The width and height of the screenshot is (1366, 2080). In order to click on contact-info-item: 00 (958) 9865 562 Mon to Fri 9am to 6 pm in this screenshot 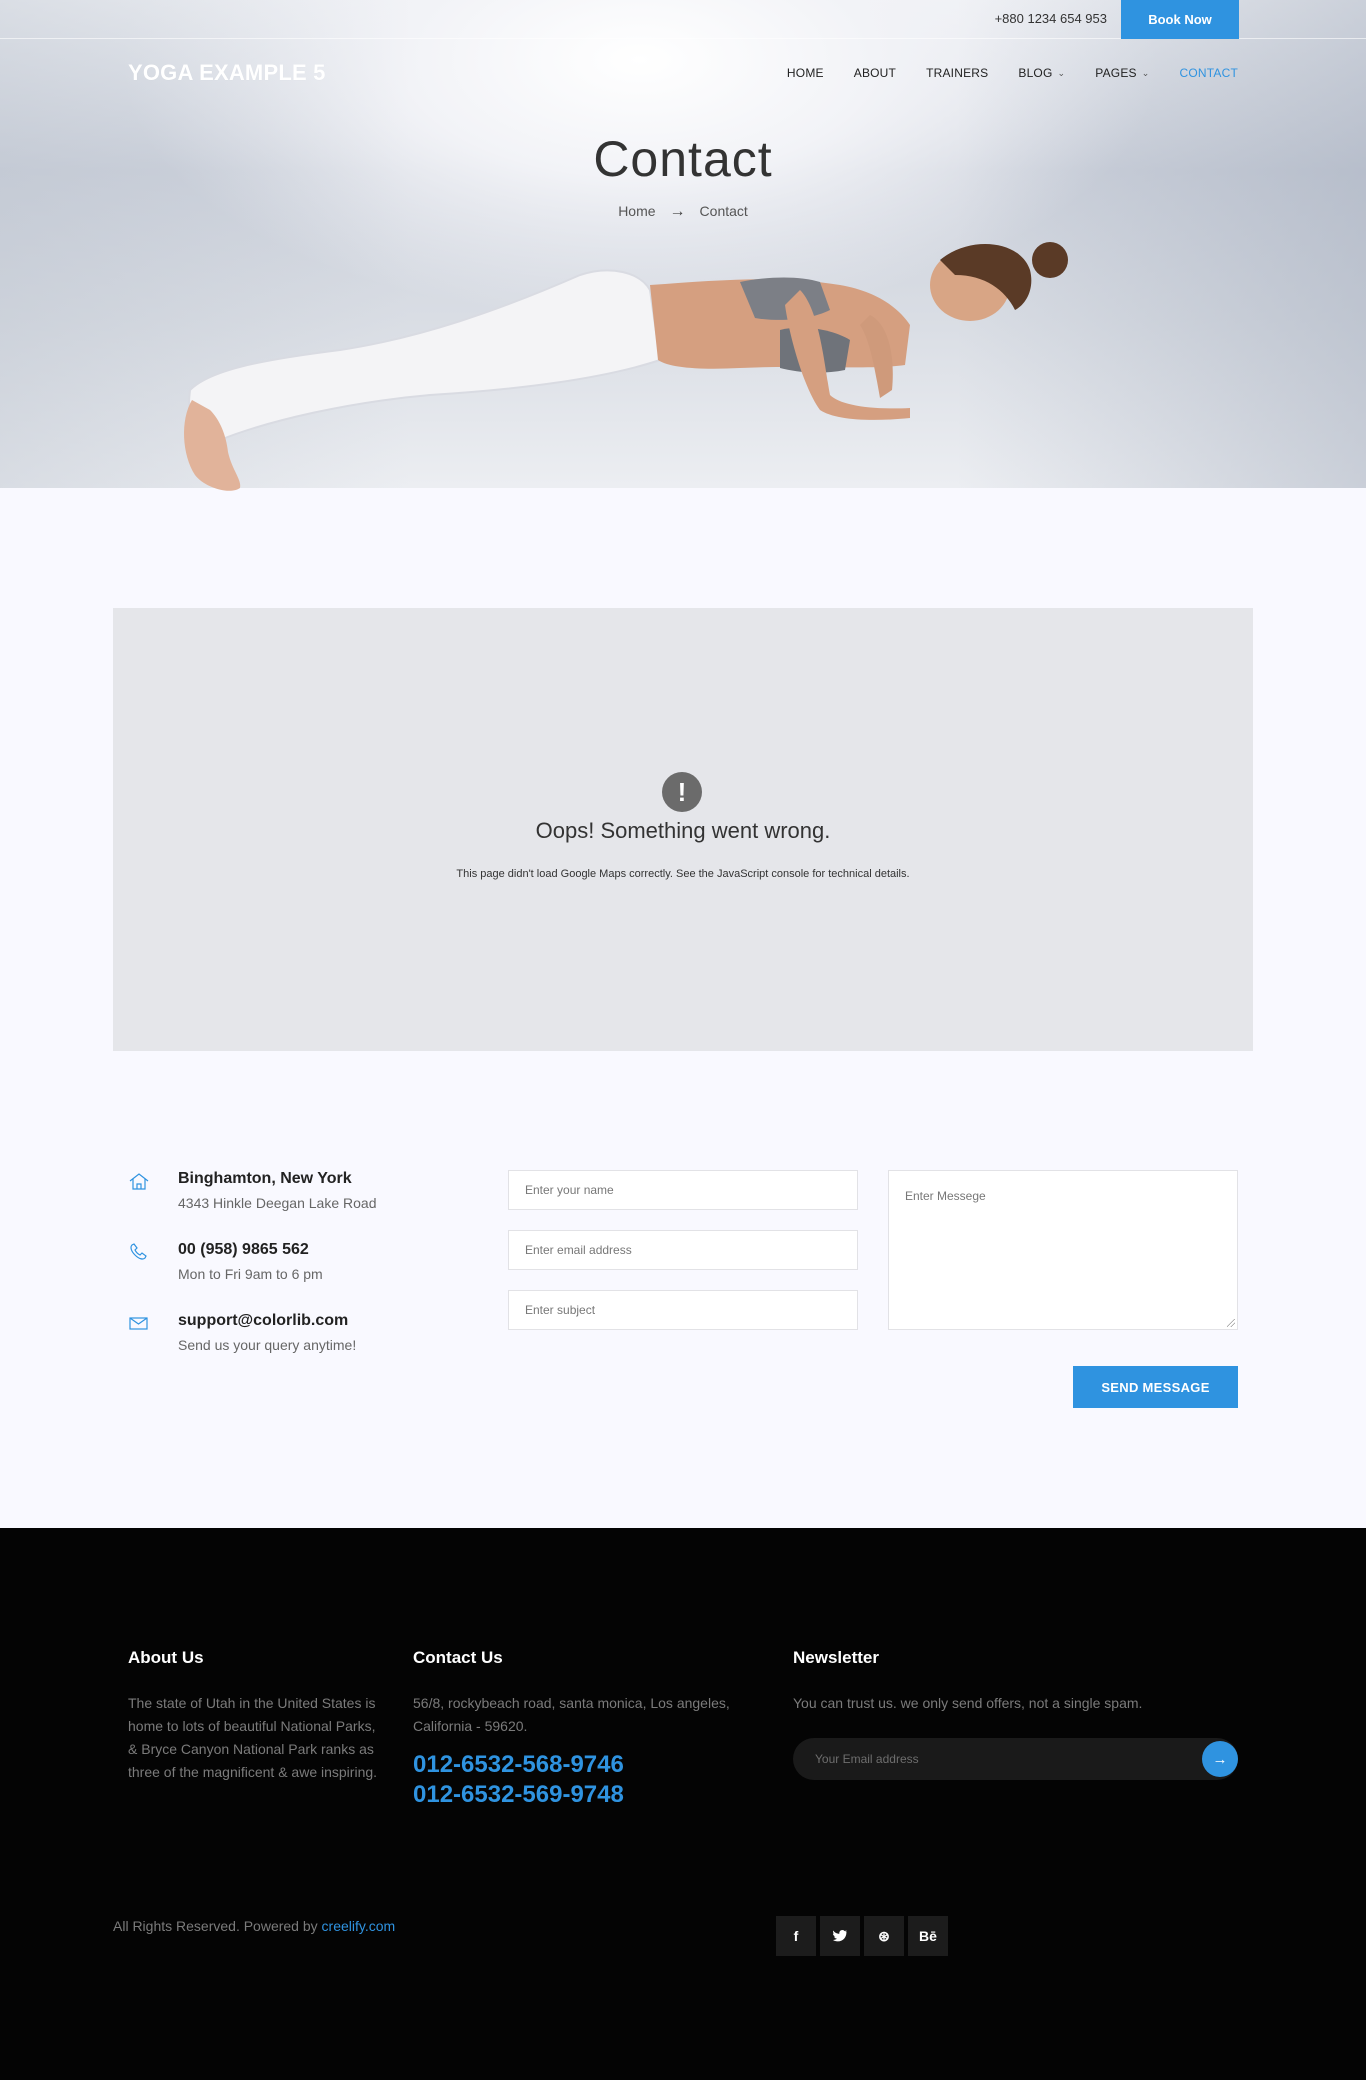, I will do `click(293, 1274)`.